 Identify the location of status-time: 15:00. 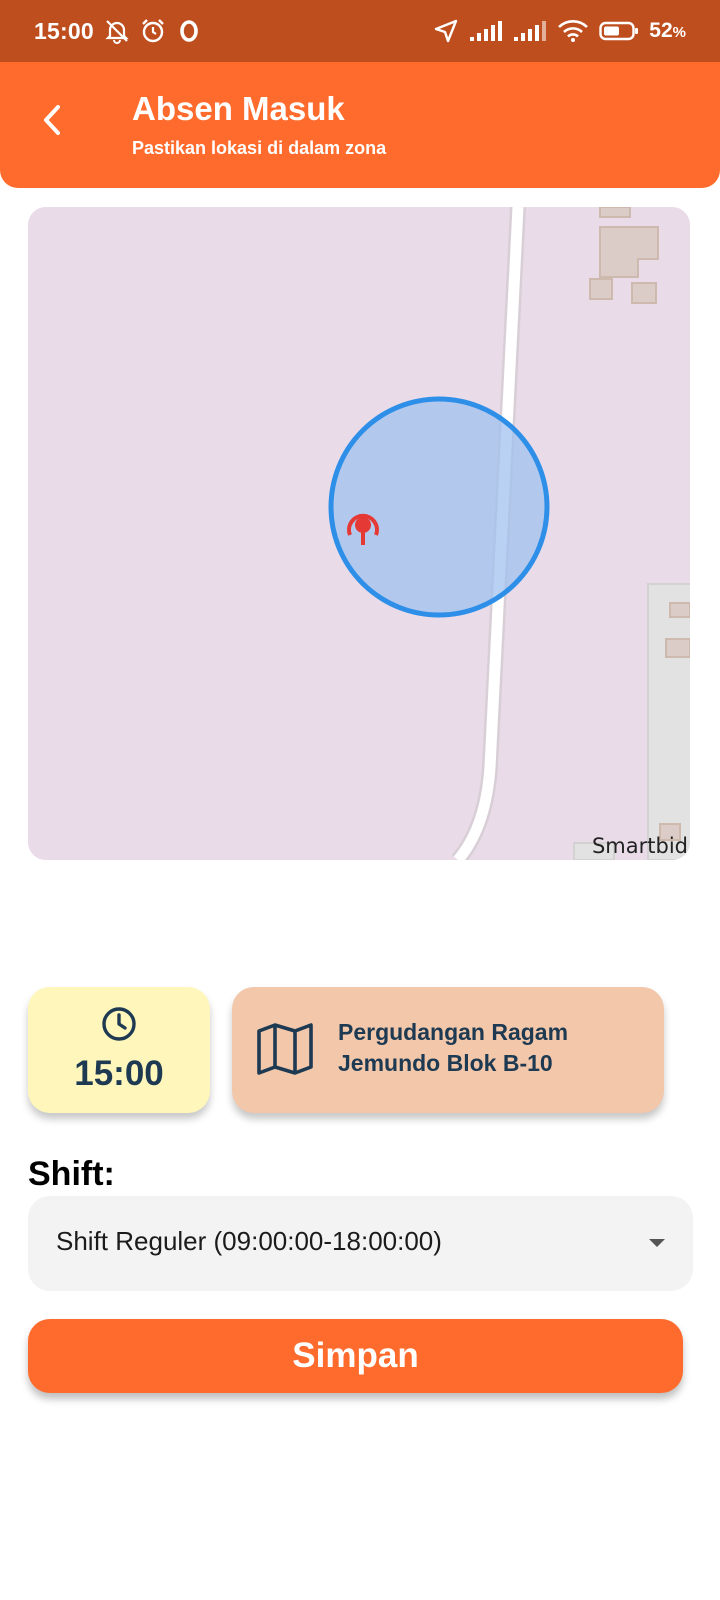
(64, 30).